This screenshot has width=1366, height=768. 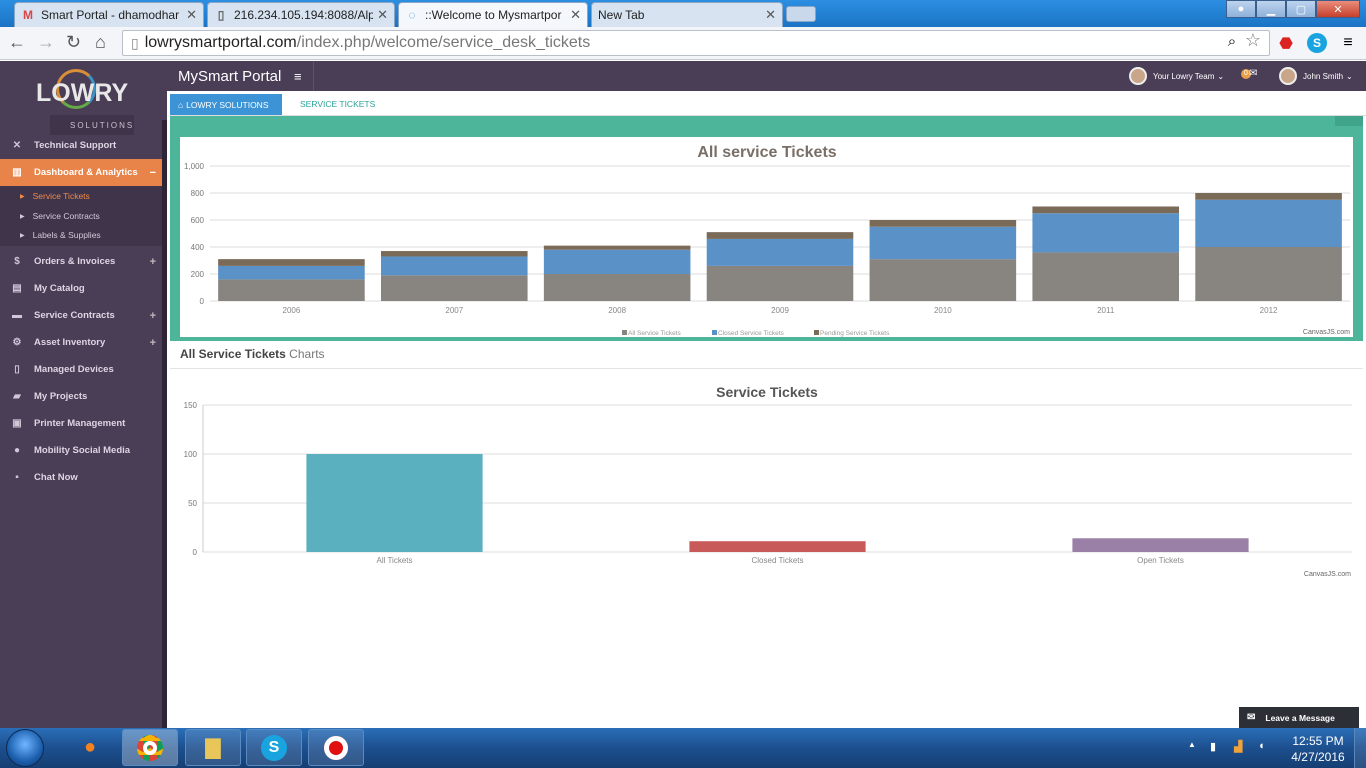 What do you see at coordinates (1348, 43) in the screenshot?
I see `menu-icon: ≡` at bounding box center [1348, 43].